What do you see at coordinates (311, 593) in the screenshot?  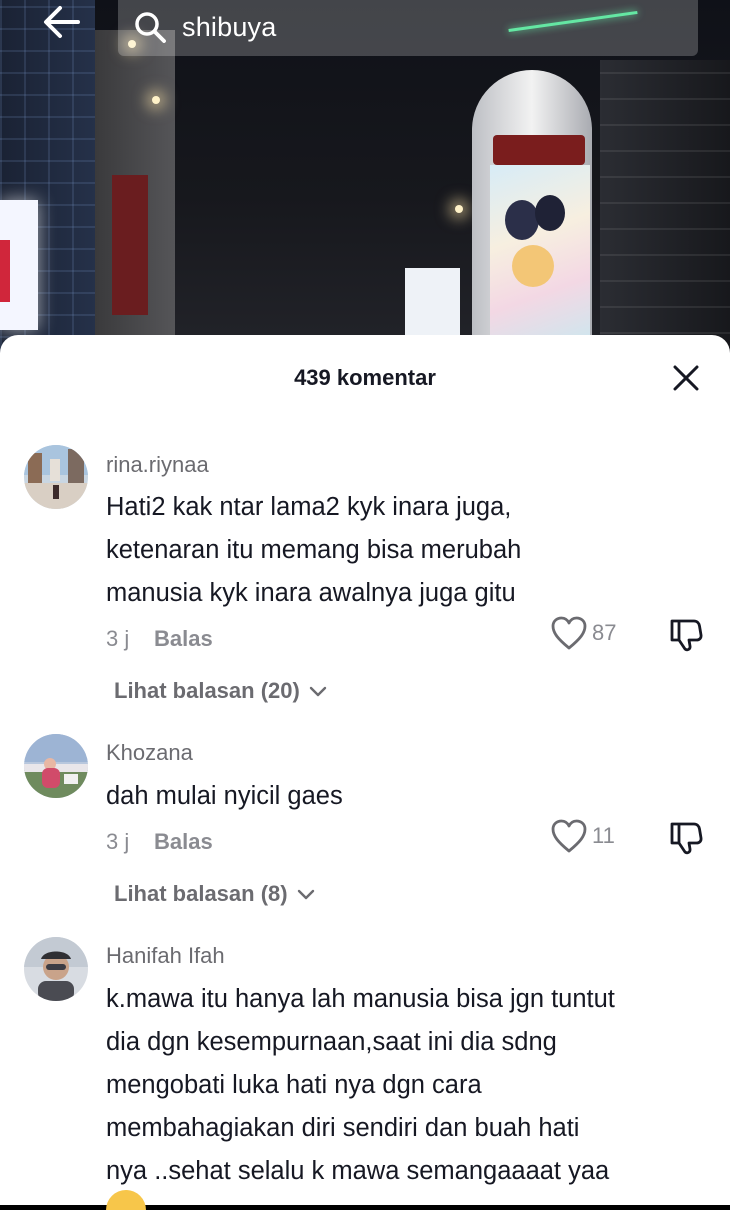 I see `comment-line: manusia kyk inara awalnya juga gitu` at bounding box center [311, 593].